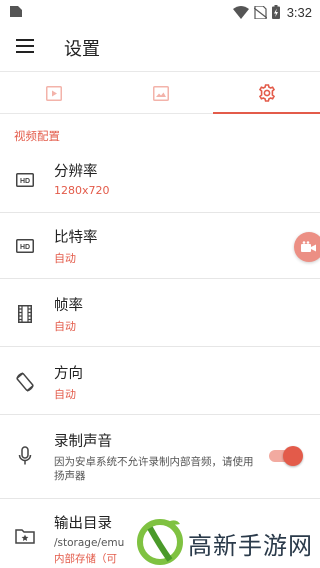 The height and width of the screenshot is (568, 320). Describe the element at coordinates (160, 12) in the screenshot. I see `status-bar: 3:32` at that location.